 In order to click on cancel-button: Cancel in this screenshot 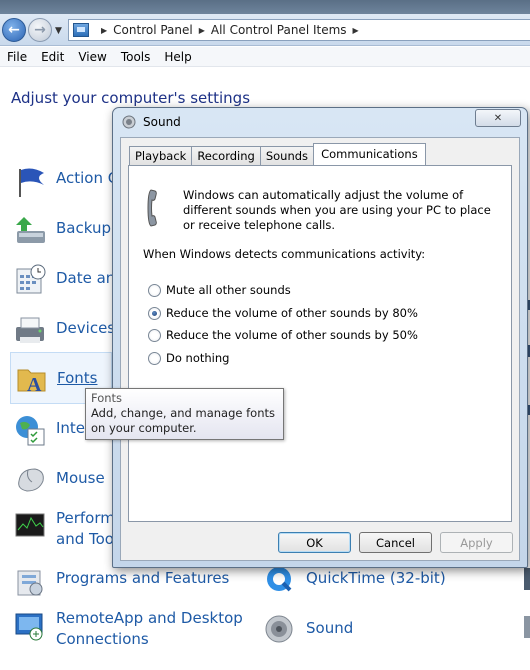, I will do `click(395, 542)`.